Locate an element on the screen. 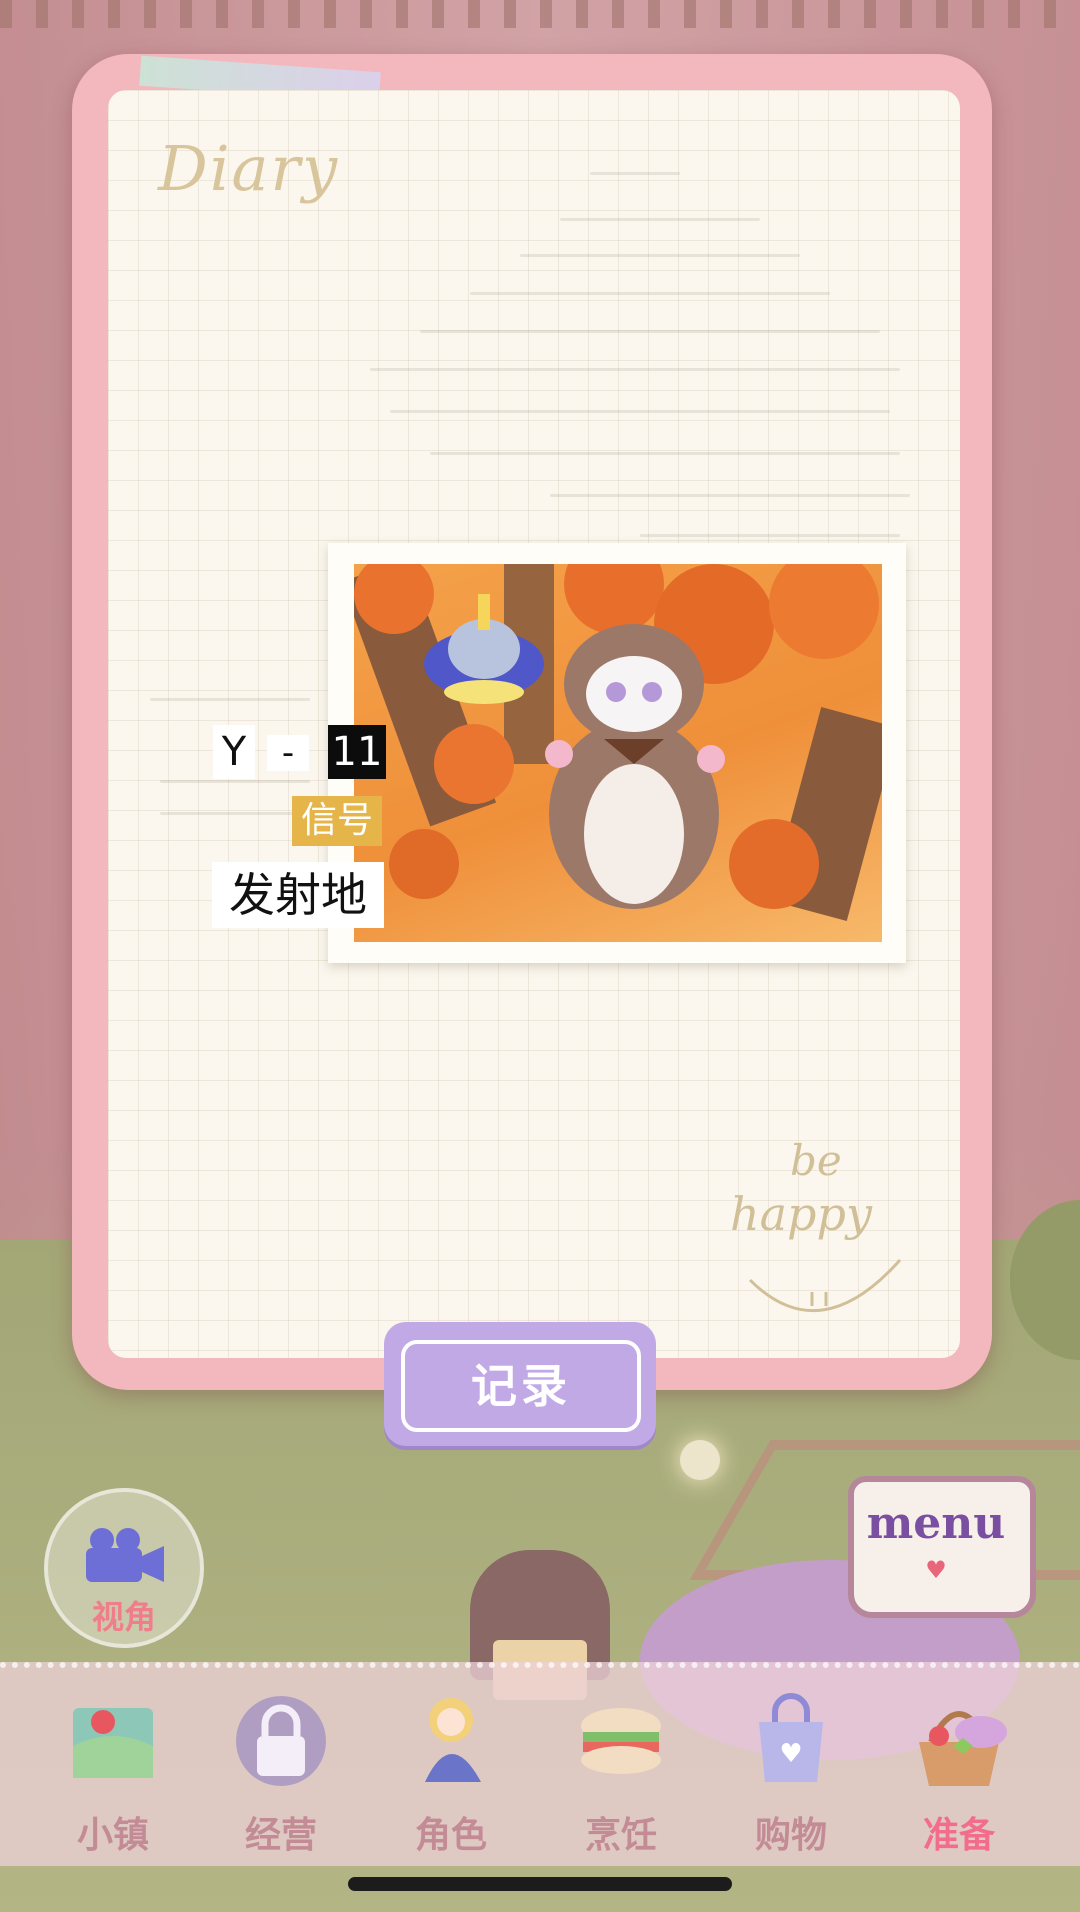 This screenshot has height=1912, width=1080. record-button-label: 记录 is located at coordinates (521, 1386).